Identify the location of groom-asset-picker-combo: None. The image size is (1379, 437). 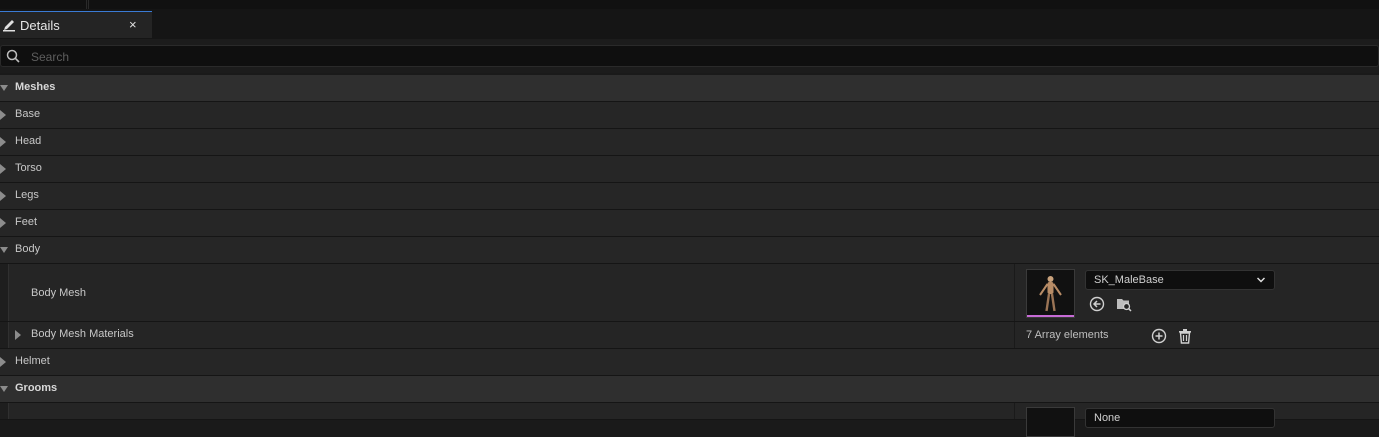
(1180, 418).